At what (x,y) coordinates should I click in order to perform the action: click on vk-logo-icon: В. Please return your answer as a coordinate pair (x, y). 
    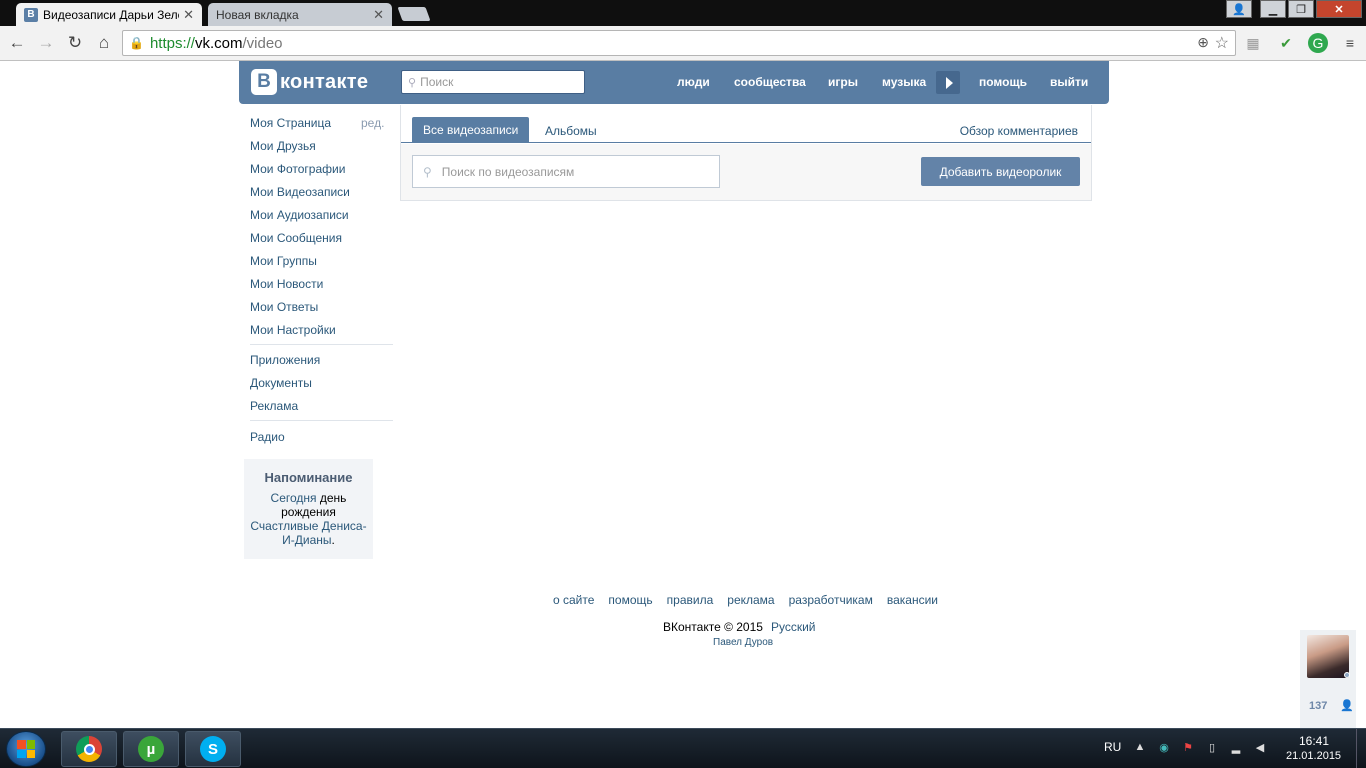
    Looking at the image, I should click on (264, 82).